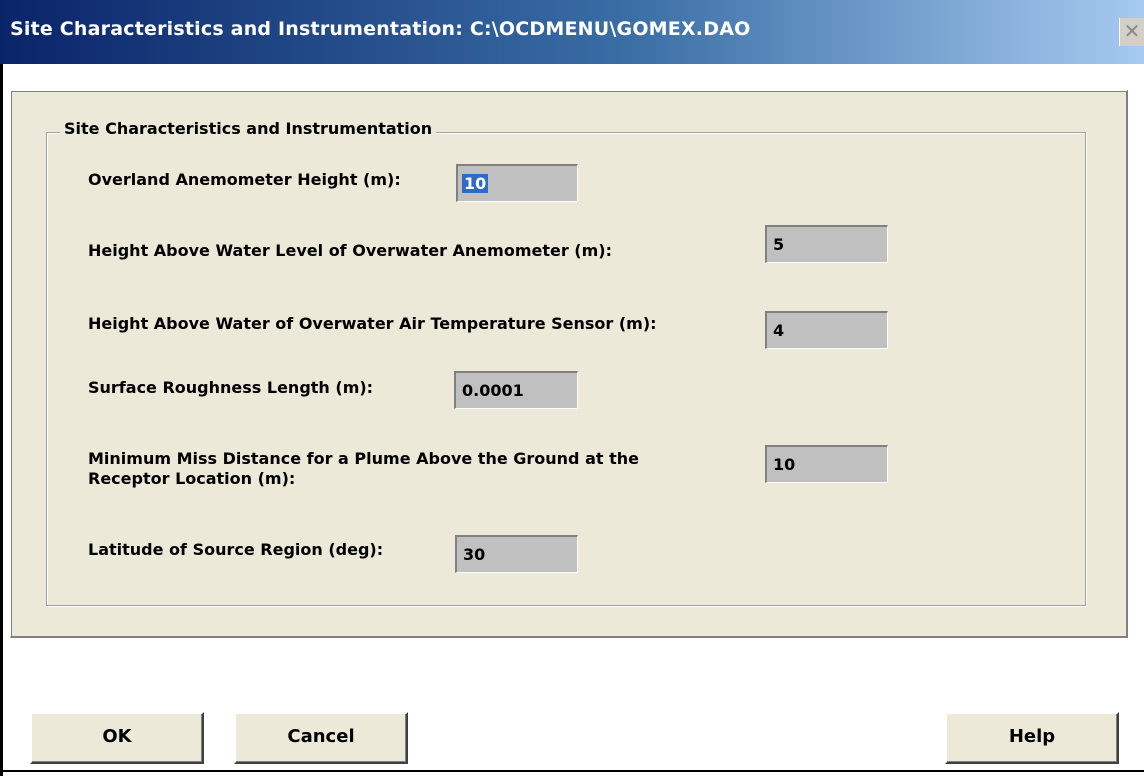 The image size is (1144, 776). I want to click on miss-distance-label-line2: Receptor Location (m):, so click(192, 478).